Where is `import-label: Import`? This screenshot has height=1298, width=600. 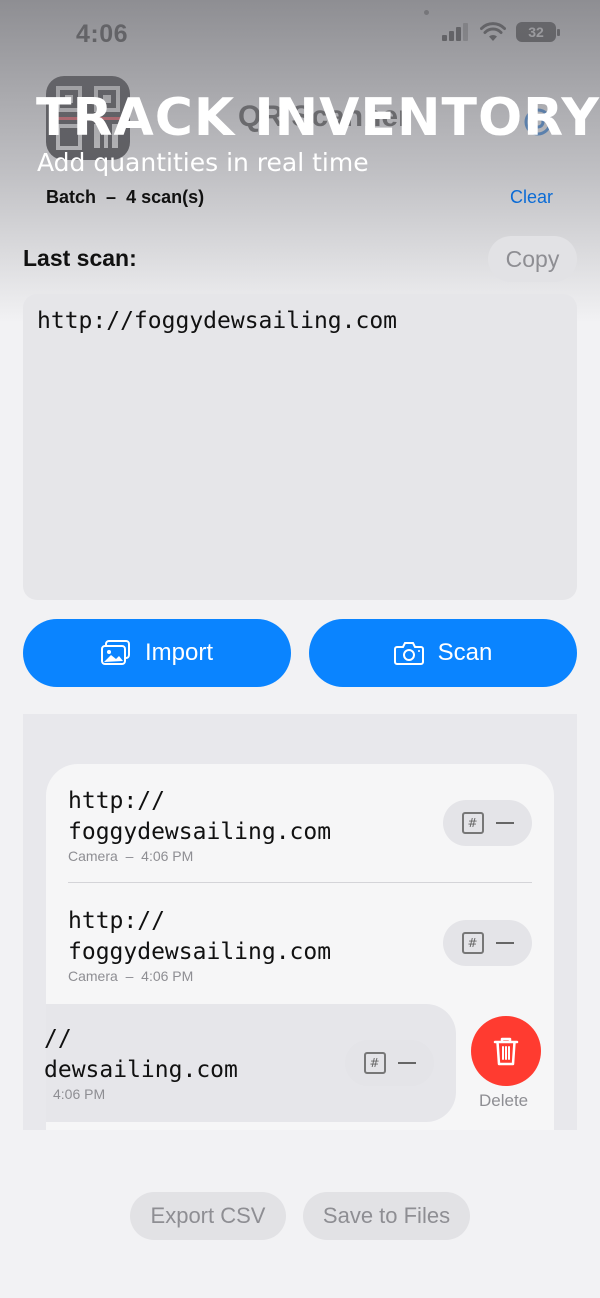 import-label: Import is located at coordinates (178, 652).